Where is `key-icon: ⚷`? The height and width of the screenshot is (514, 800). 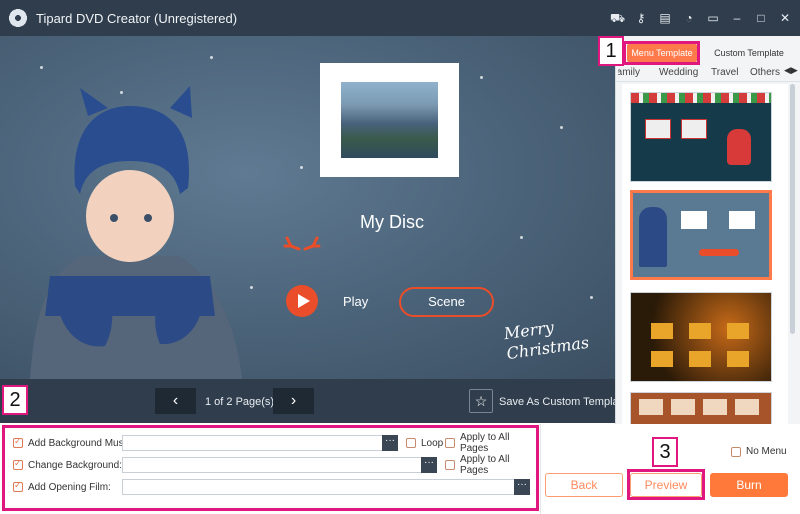
key-icon: ⚷ is located at coordinates (641, 18).